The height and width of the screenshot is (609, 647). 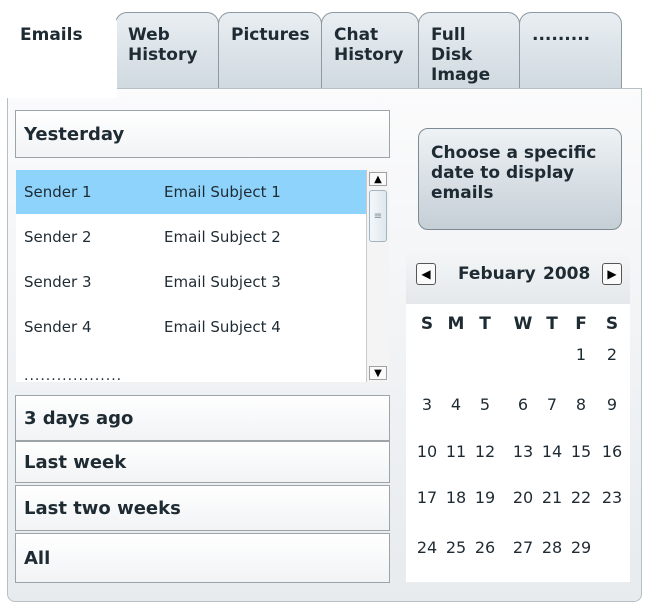 What do you see at coordinates (523, 497) in the screenshot?
I see `calendar-day: 20` at bounding box center [523, 497].